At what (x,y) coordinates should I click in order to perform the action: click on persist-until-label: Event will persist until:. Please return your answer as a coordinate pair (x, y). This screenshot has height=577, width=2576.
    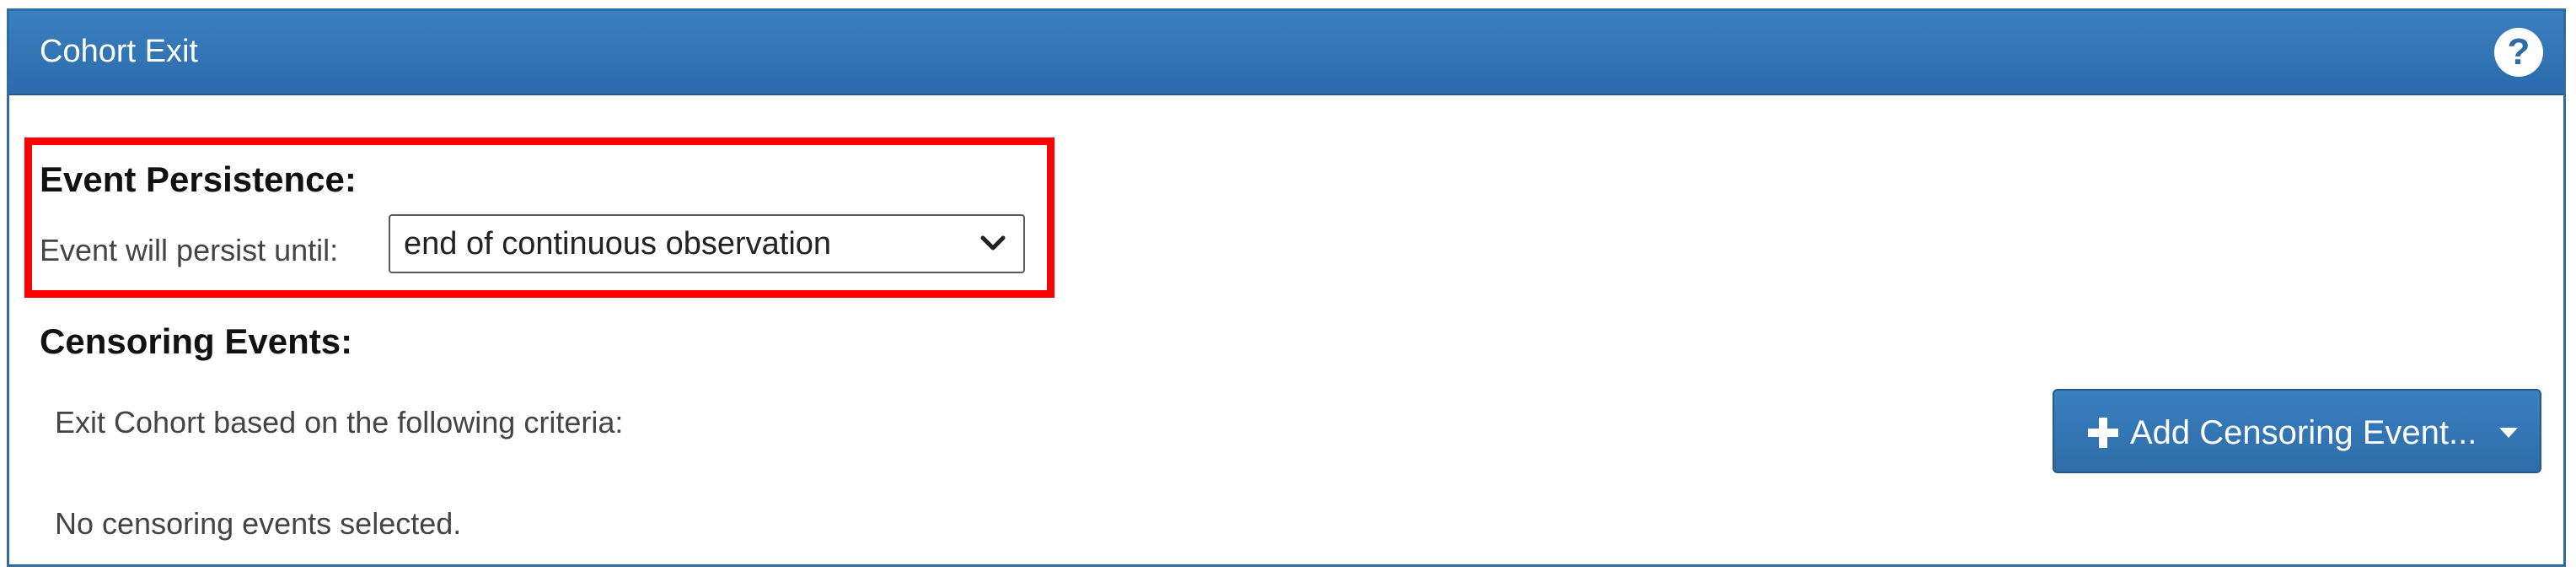
    Looking at the image, I should click on (189, 250).